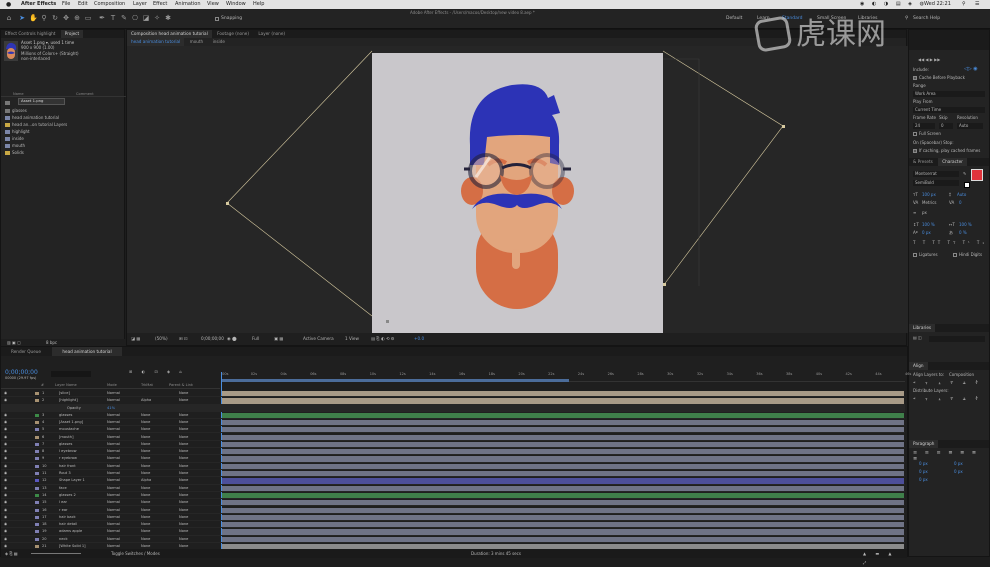  Describe the element at coordinates (915, 255) in the screenshot. I see `ligatures-checkbox` at that location.